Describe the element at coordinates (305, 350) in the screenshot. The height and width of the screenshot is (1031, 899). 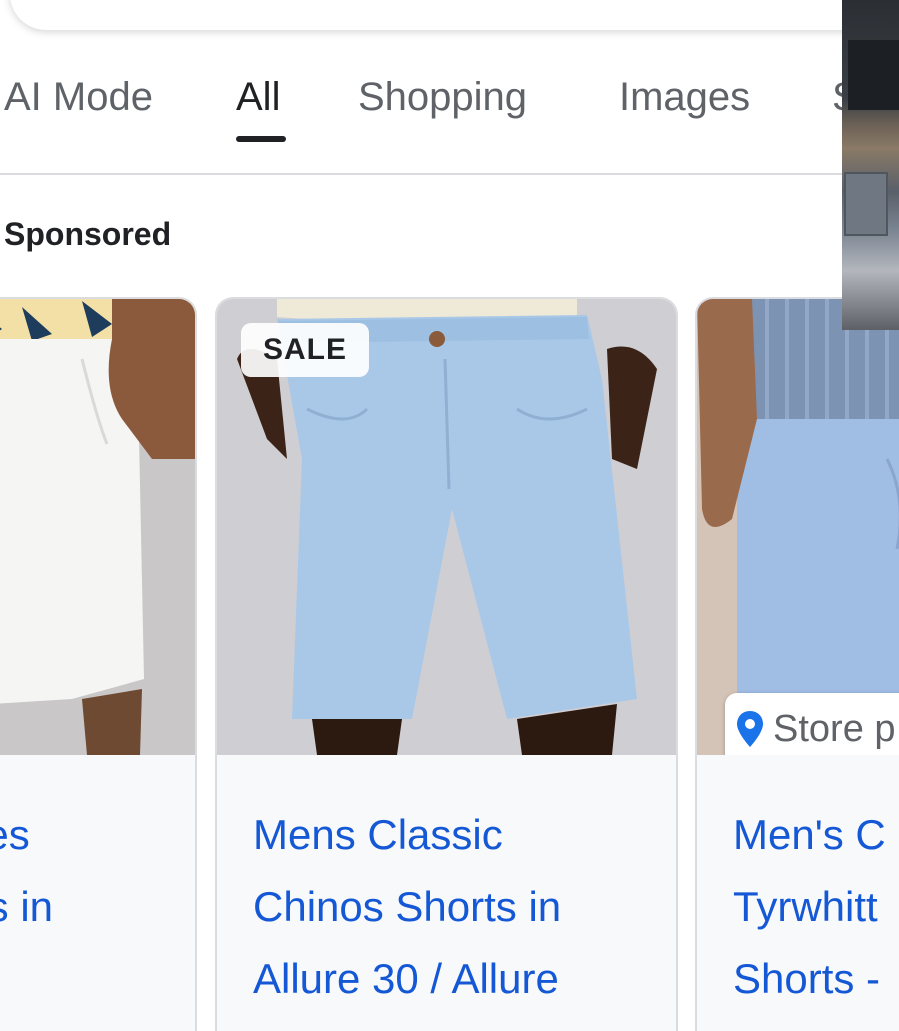
I see `sale-badge: SALE` at that location.